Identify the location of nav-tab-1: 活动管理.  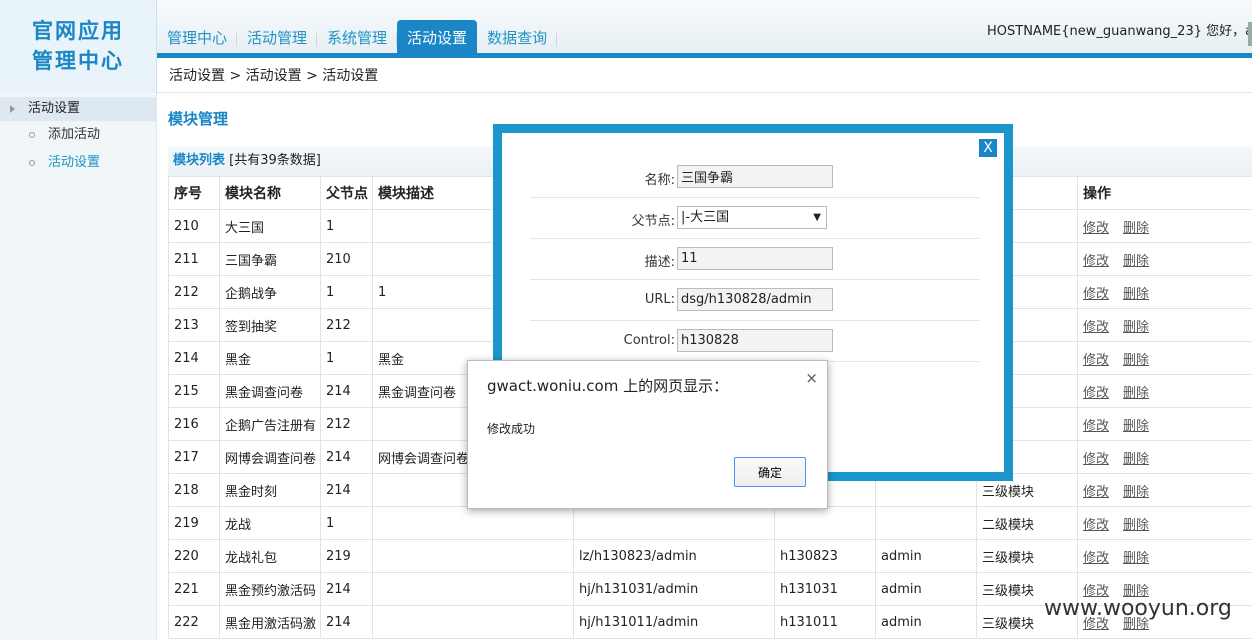
(277, 39).